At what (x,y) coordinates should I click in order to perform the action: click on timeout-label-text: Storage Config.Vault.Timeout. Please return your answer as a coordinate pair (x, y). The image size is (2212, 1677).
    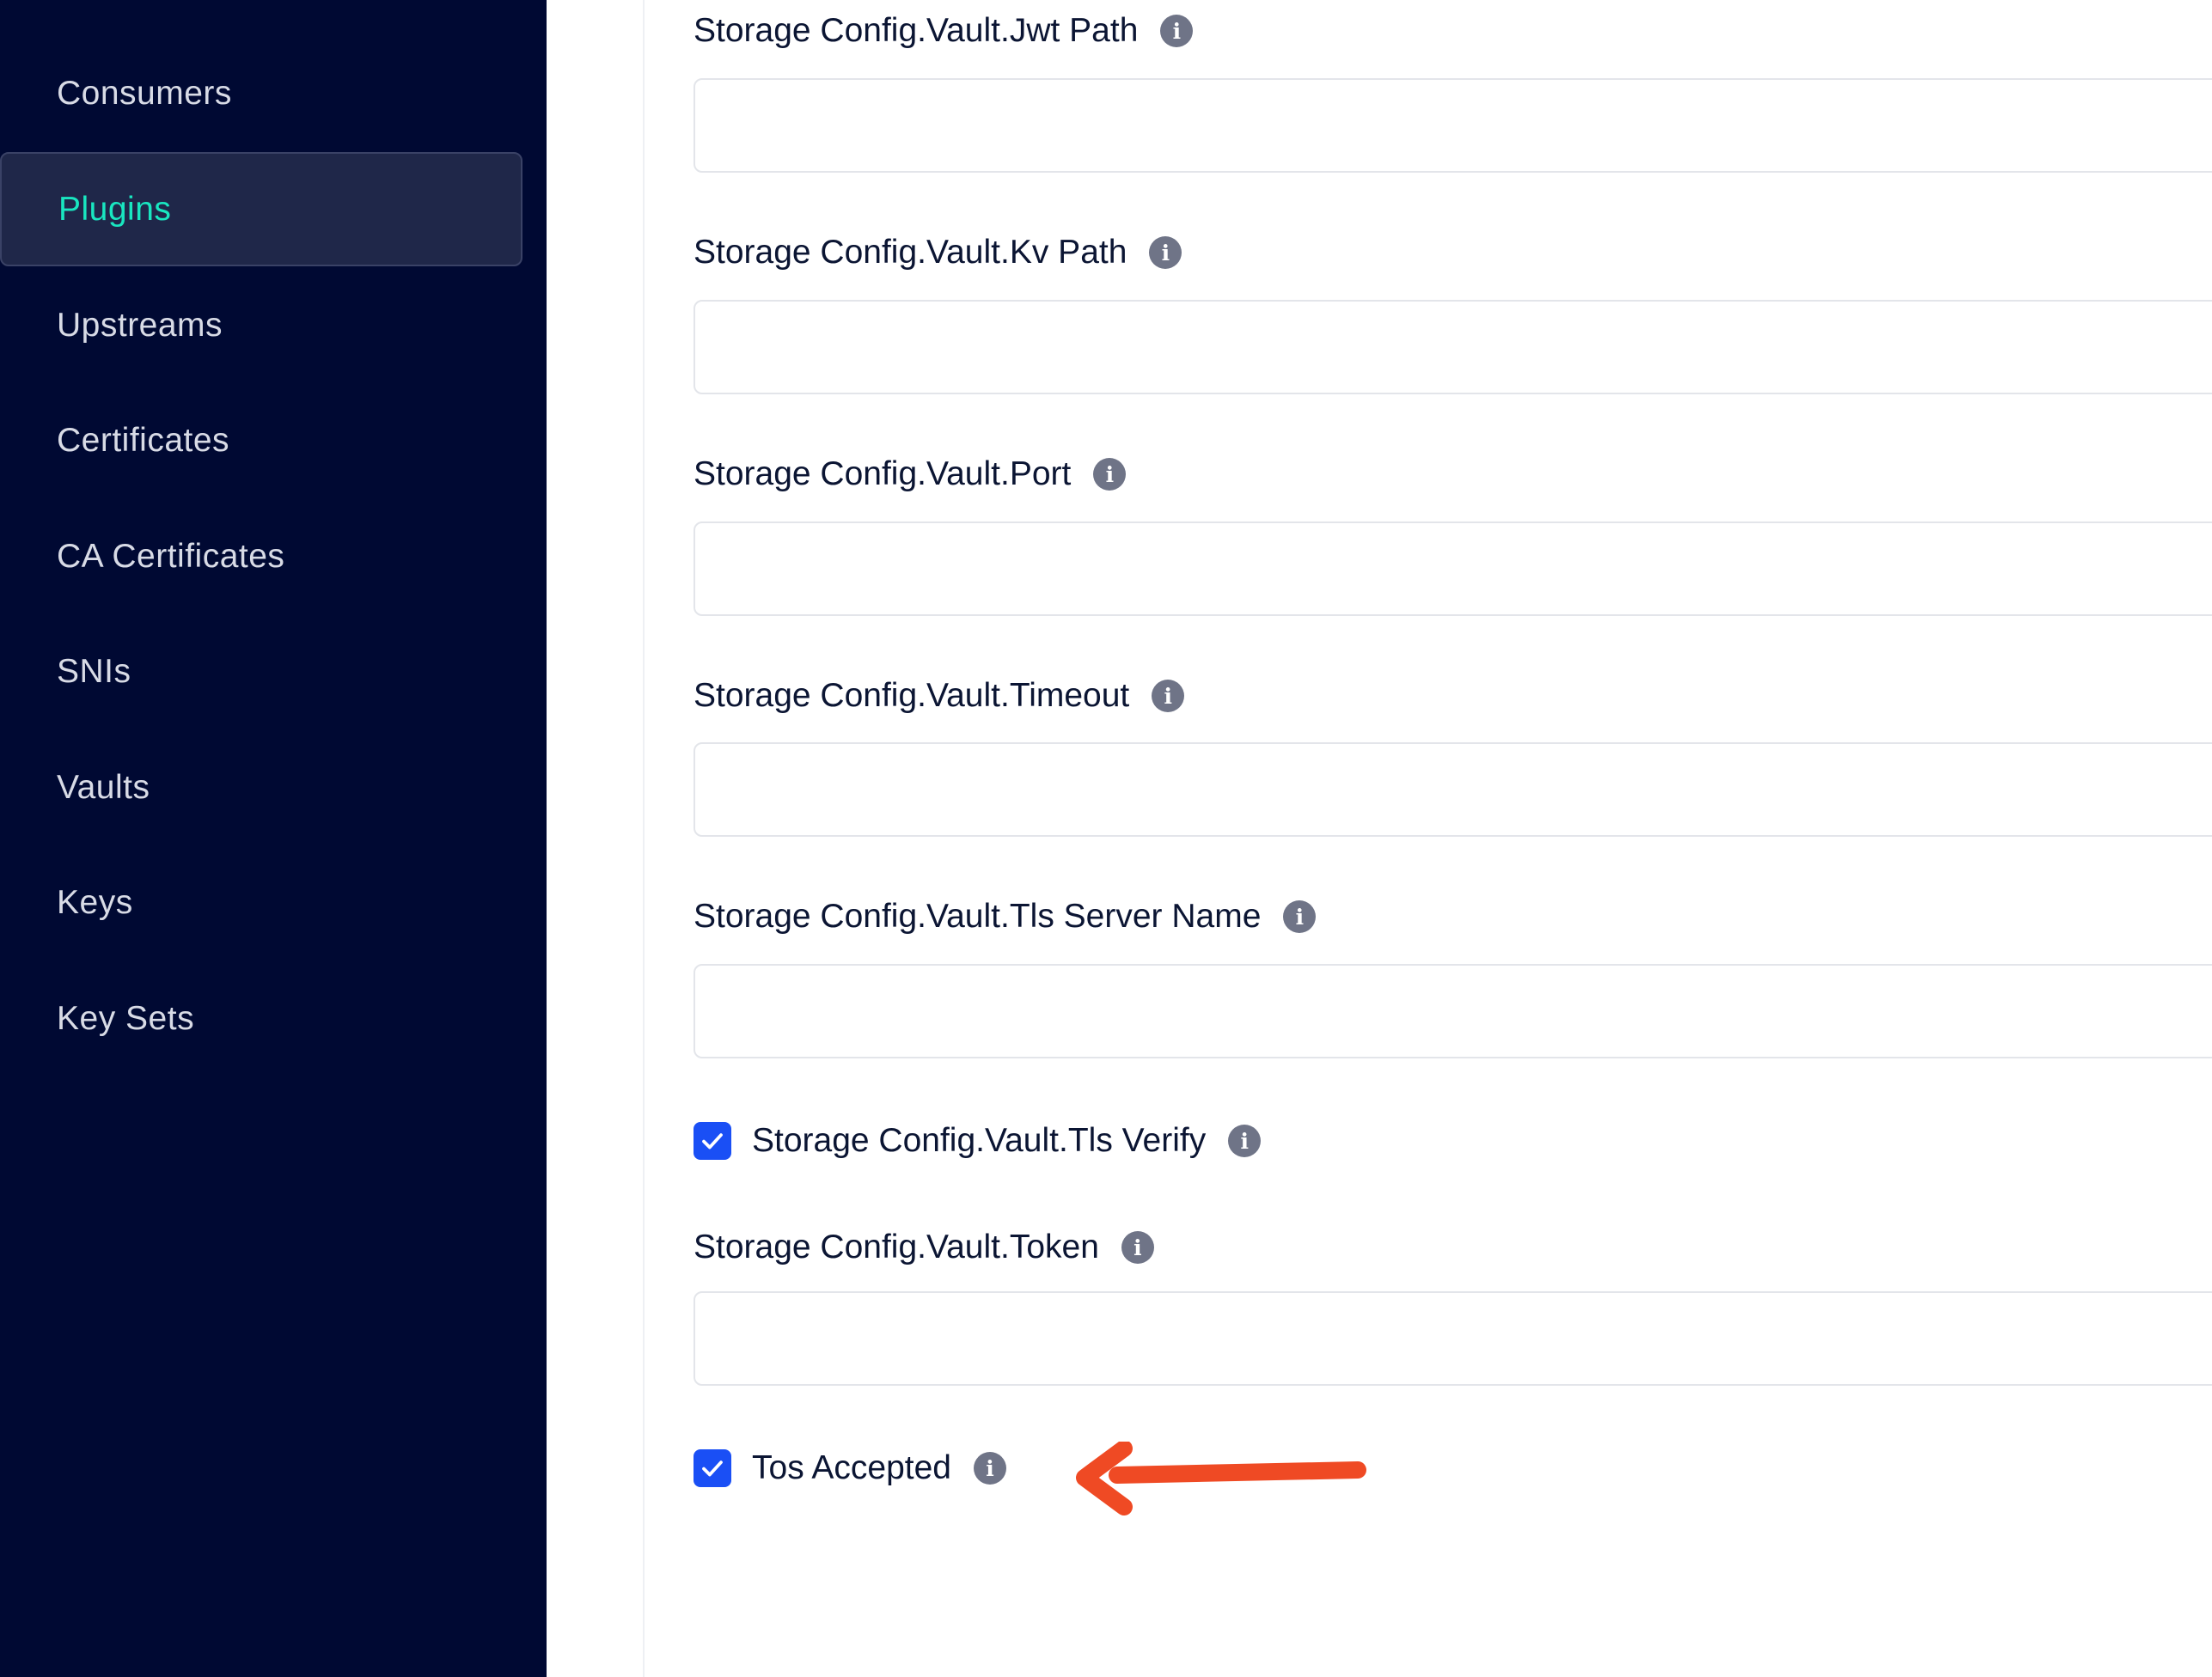
    Looking at the image, I should click on (912, 695).